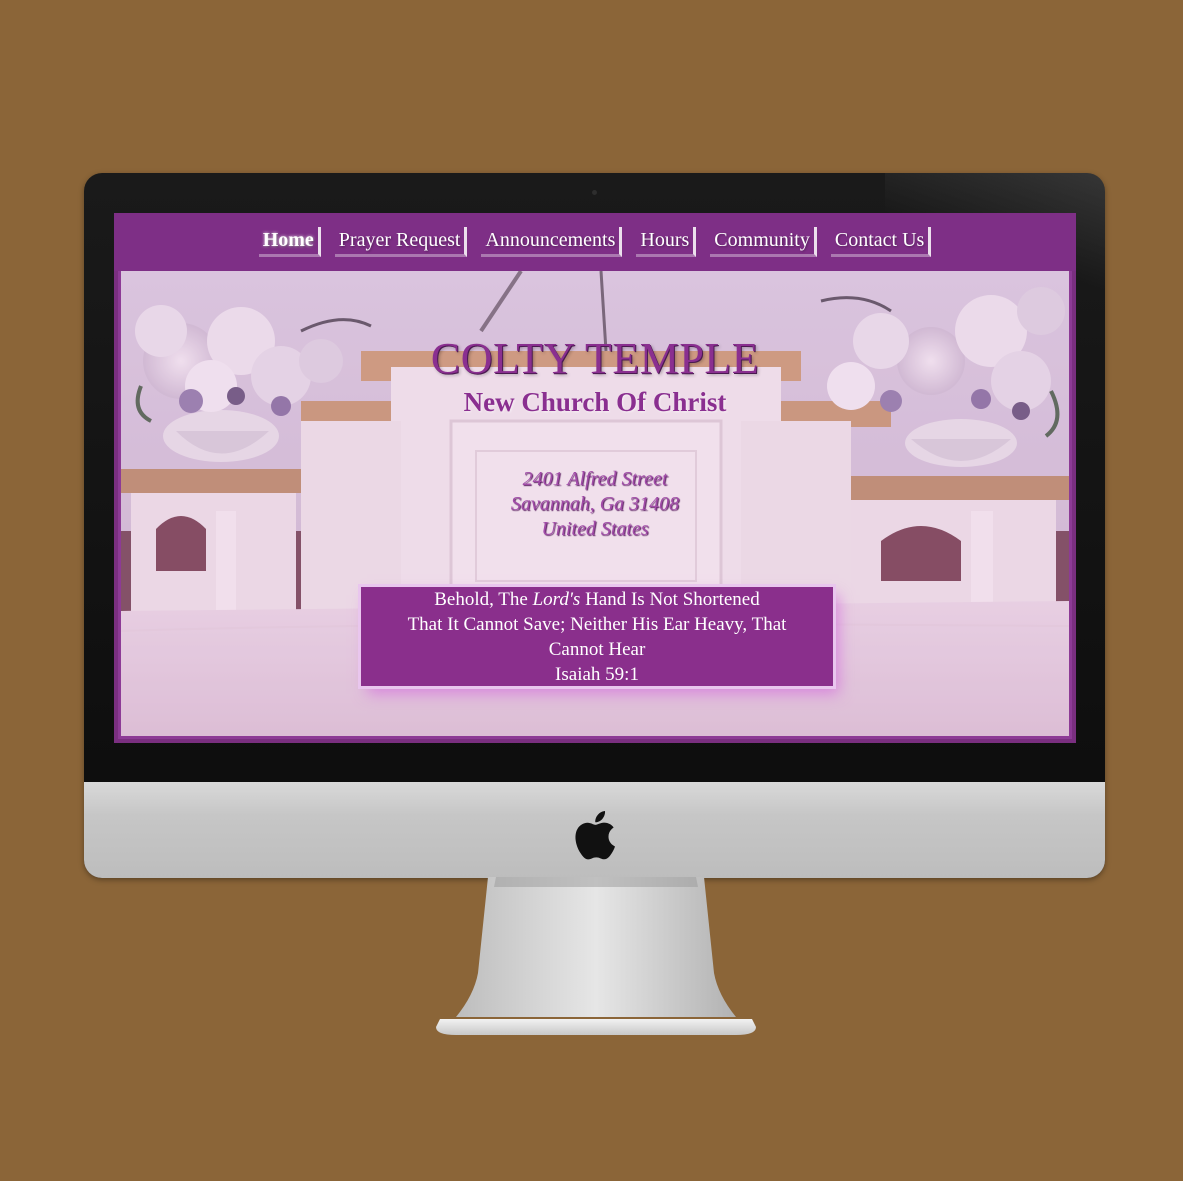 This screenshot has height=1181, width=1183. I want to click on verse-line-3: Cannot Hear, so click(597, 649).